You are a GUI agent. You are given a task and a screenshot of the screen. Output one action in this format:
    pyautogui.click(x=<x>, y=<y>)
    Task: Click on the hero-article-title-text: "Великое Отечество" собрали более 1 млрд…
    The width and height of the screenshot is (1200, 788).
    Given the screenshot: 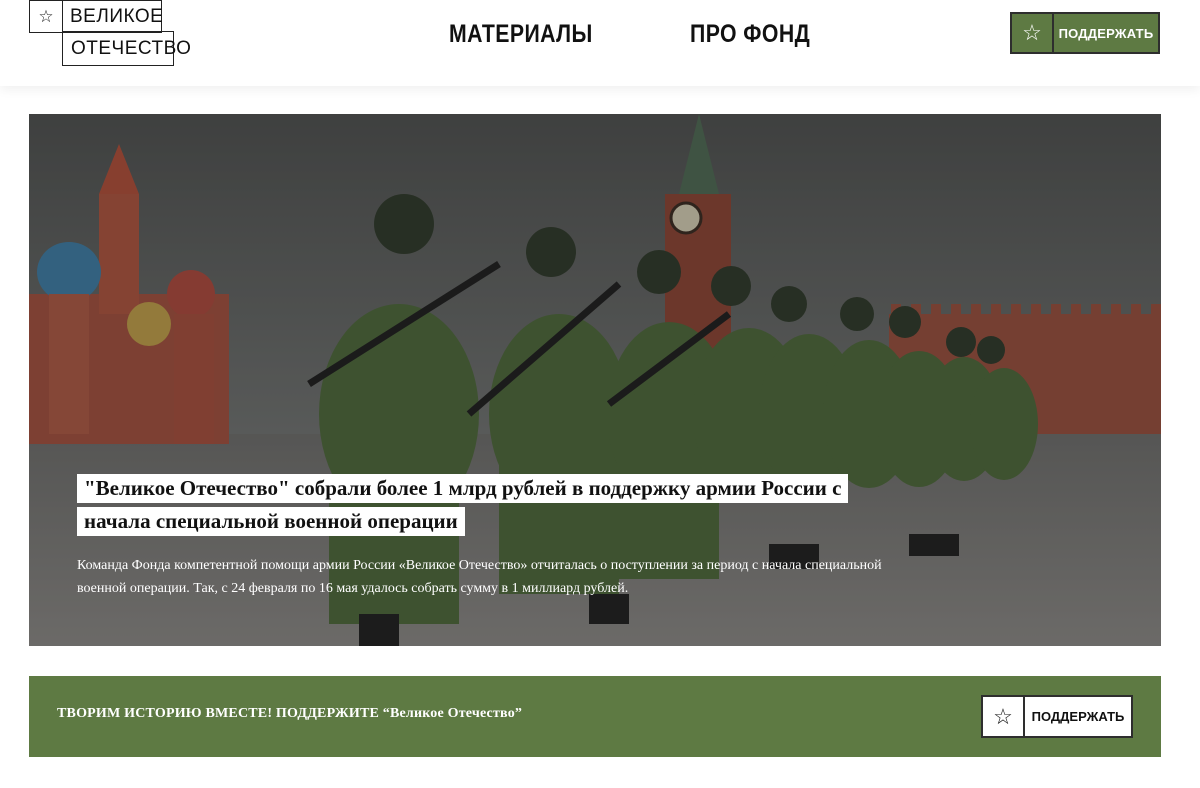 What is the action you would take?
    pyautogui.click(x=463, y=505)
    